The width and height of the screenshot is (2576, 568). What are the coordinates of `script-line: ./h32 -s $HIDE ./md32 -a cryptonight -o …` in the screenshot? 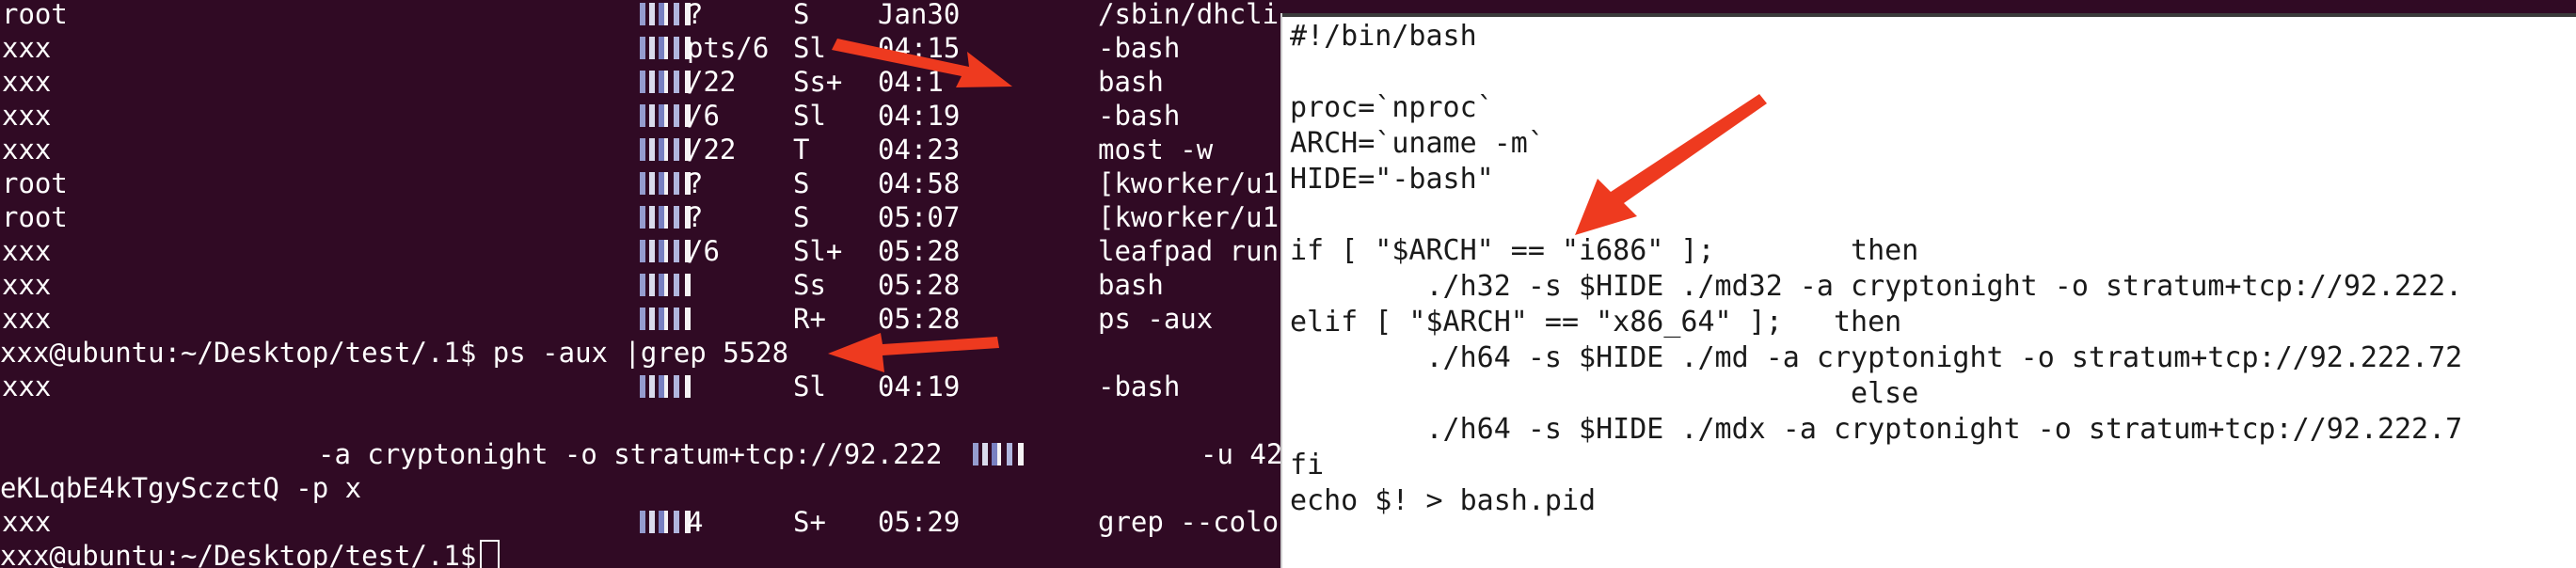 It's located at (1877, 286).